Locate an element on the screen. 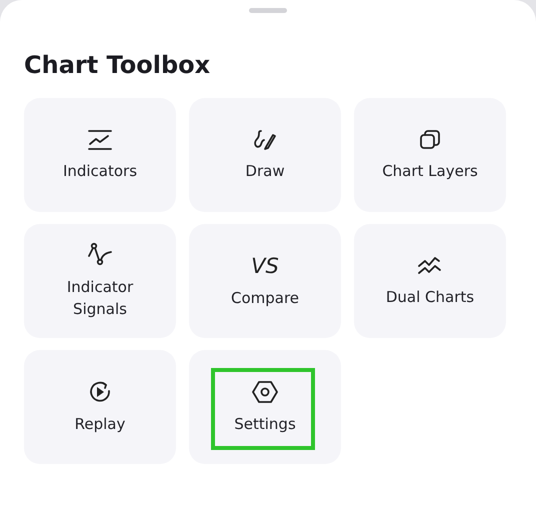 This screenshot has width=536, height=517. tool-tile: Indicator Signals is located at coordinates (100, 281).